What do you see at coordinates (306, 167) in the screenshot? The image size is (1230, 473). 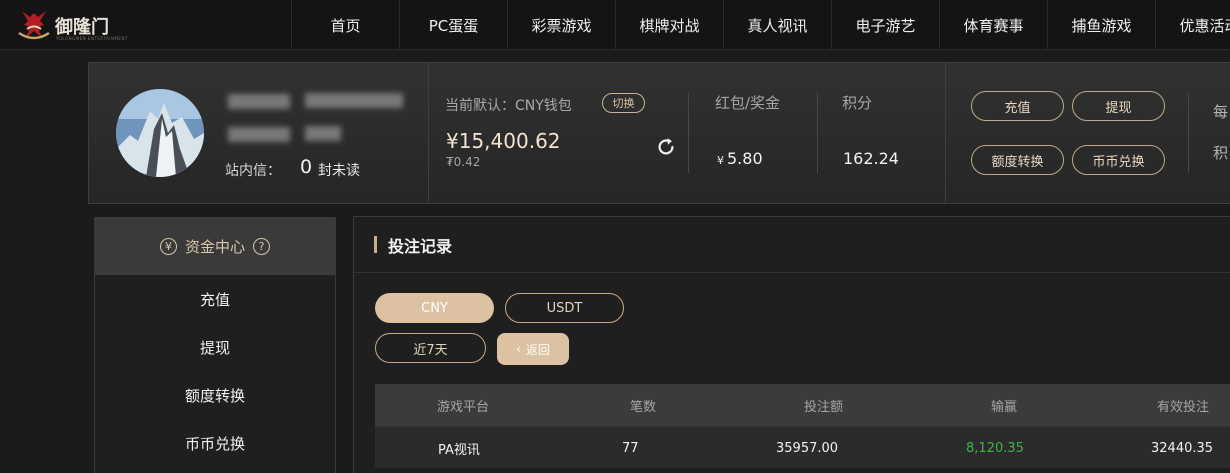 I see `inbox-count: 0` at bounding box center [306, 167].